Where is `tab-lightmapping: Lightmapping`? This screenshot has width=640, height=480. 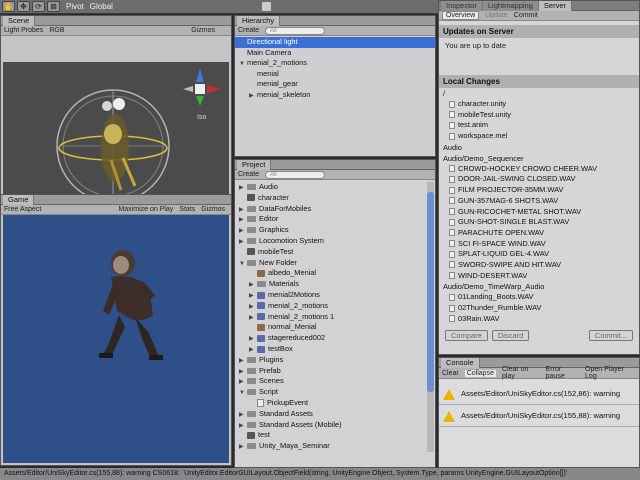 tab-lightmapping: Lightmapping is located at coordinates (510, 6).